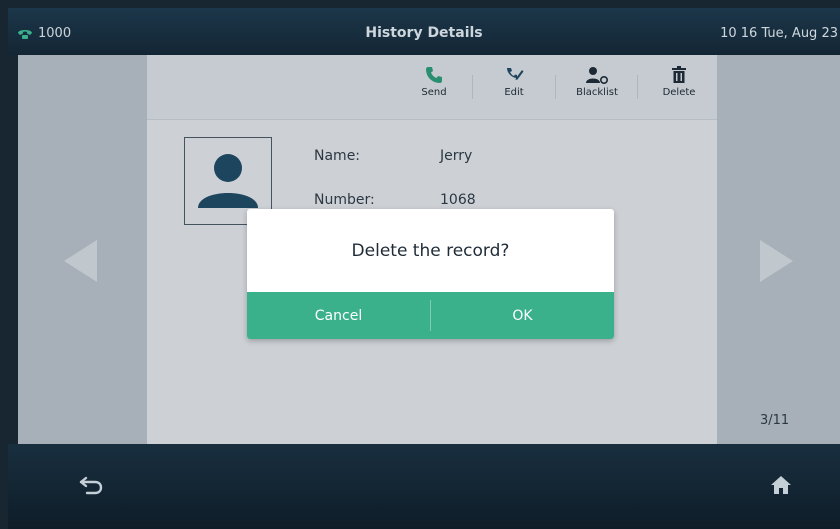  I want to click on delete-confirm-dialog: Delete the record? Cancel OK, so click(430, 274).